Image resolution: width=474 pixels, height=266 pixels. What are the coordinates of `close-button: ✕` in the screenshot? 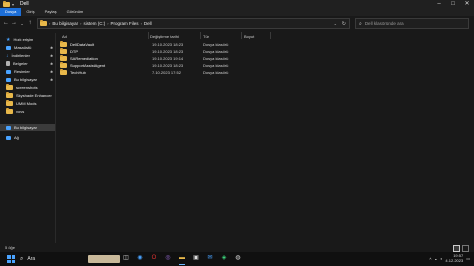 It's located at (467, 4).